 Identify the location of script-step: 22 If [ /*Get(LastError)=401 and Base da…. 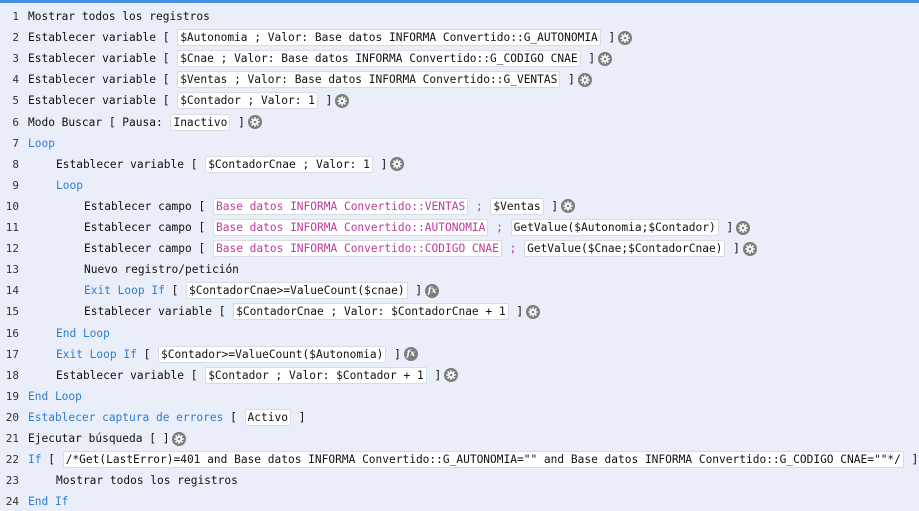
(459, 459).